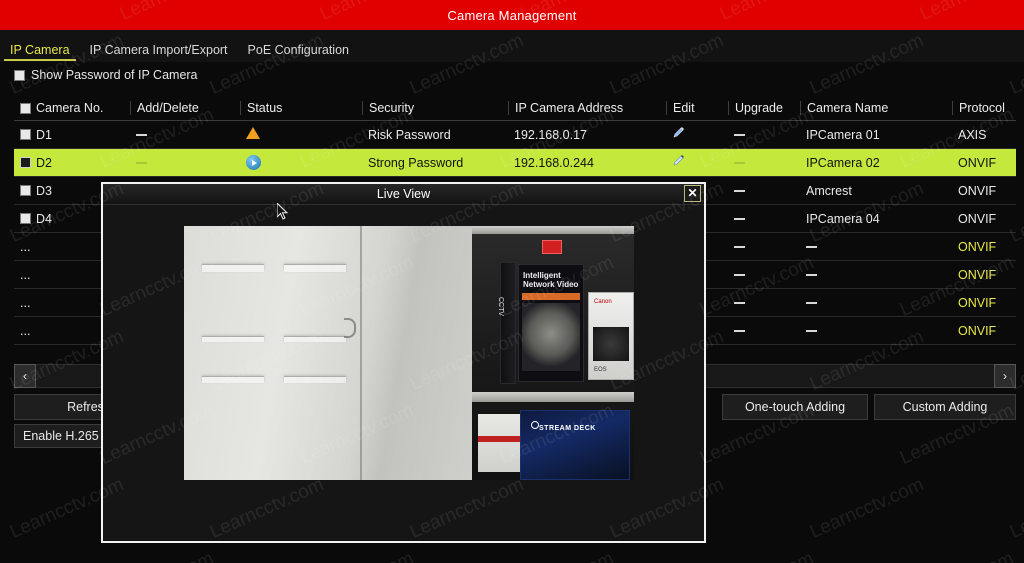 The width and height of the screenshot is (1024, 563). I want to click on show-password-row: Show Password of IP Camera, so click(106, 75).